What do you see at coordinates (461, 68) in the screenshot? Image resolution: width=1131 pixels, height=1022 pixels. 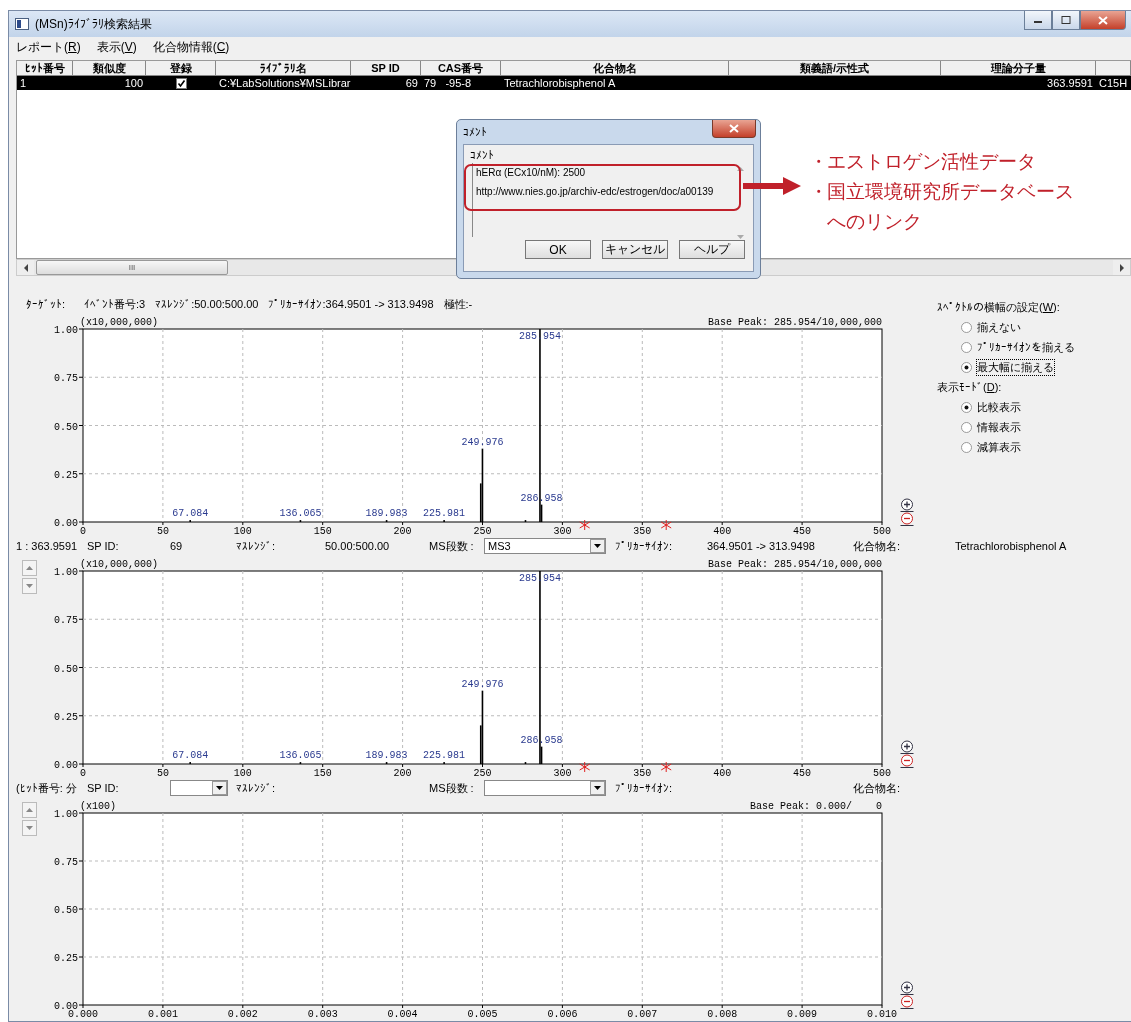 I see `column-header: CAS番号` at bounding box center [461, 68].